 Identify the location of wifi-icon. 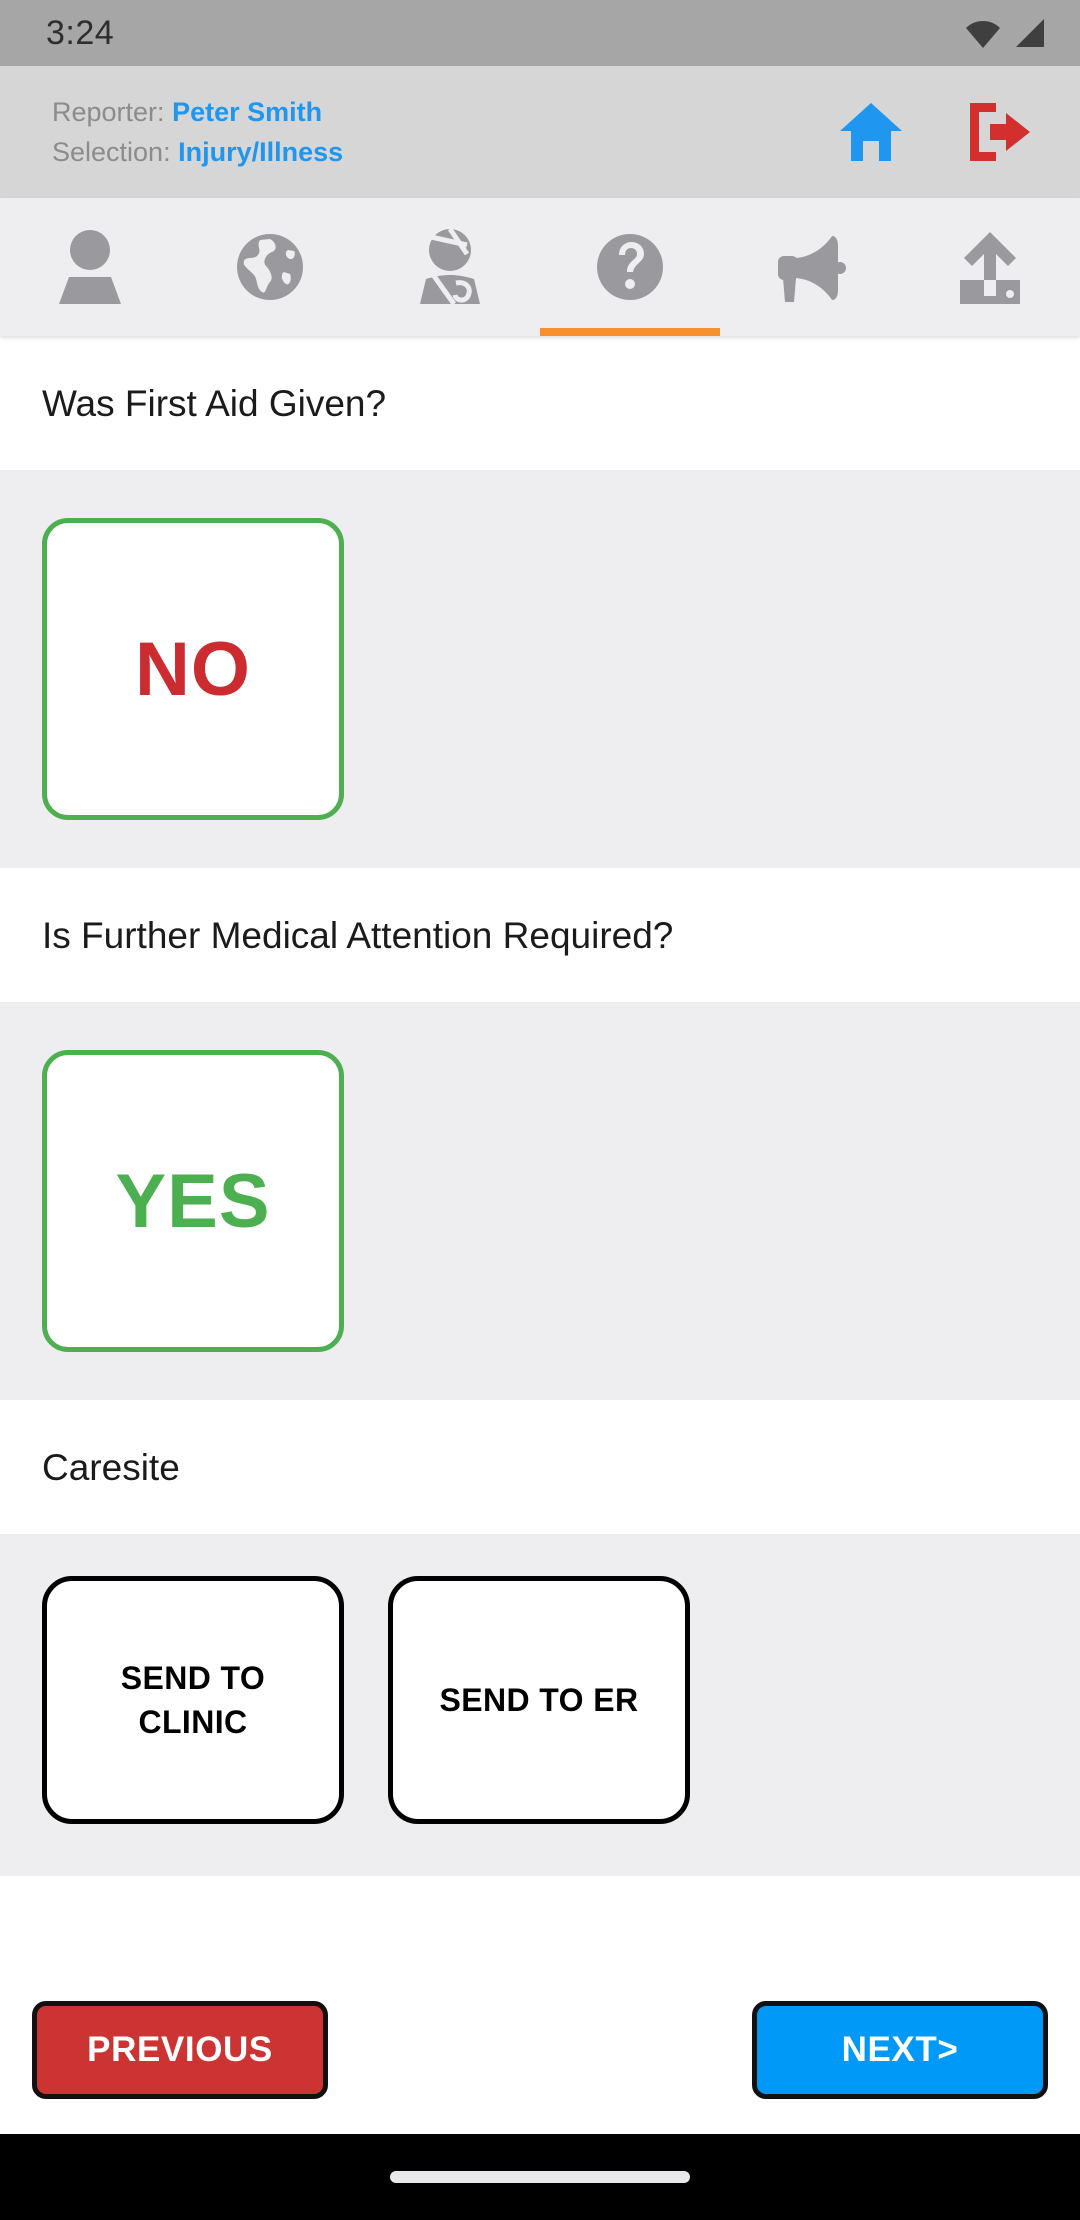
(983, 33).